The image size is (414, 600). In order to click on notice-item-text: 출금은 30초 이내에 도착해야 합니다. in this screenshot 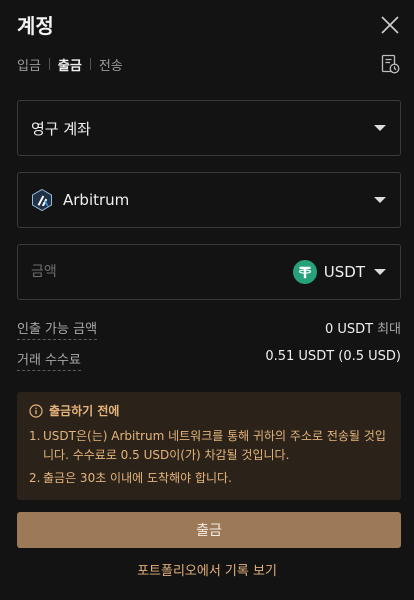, I will do `click(137, 478)`.